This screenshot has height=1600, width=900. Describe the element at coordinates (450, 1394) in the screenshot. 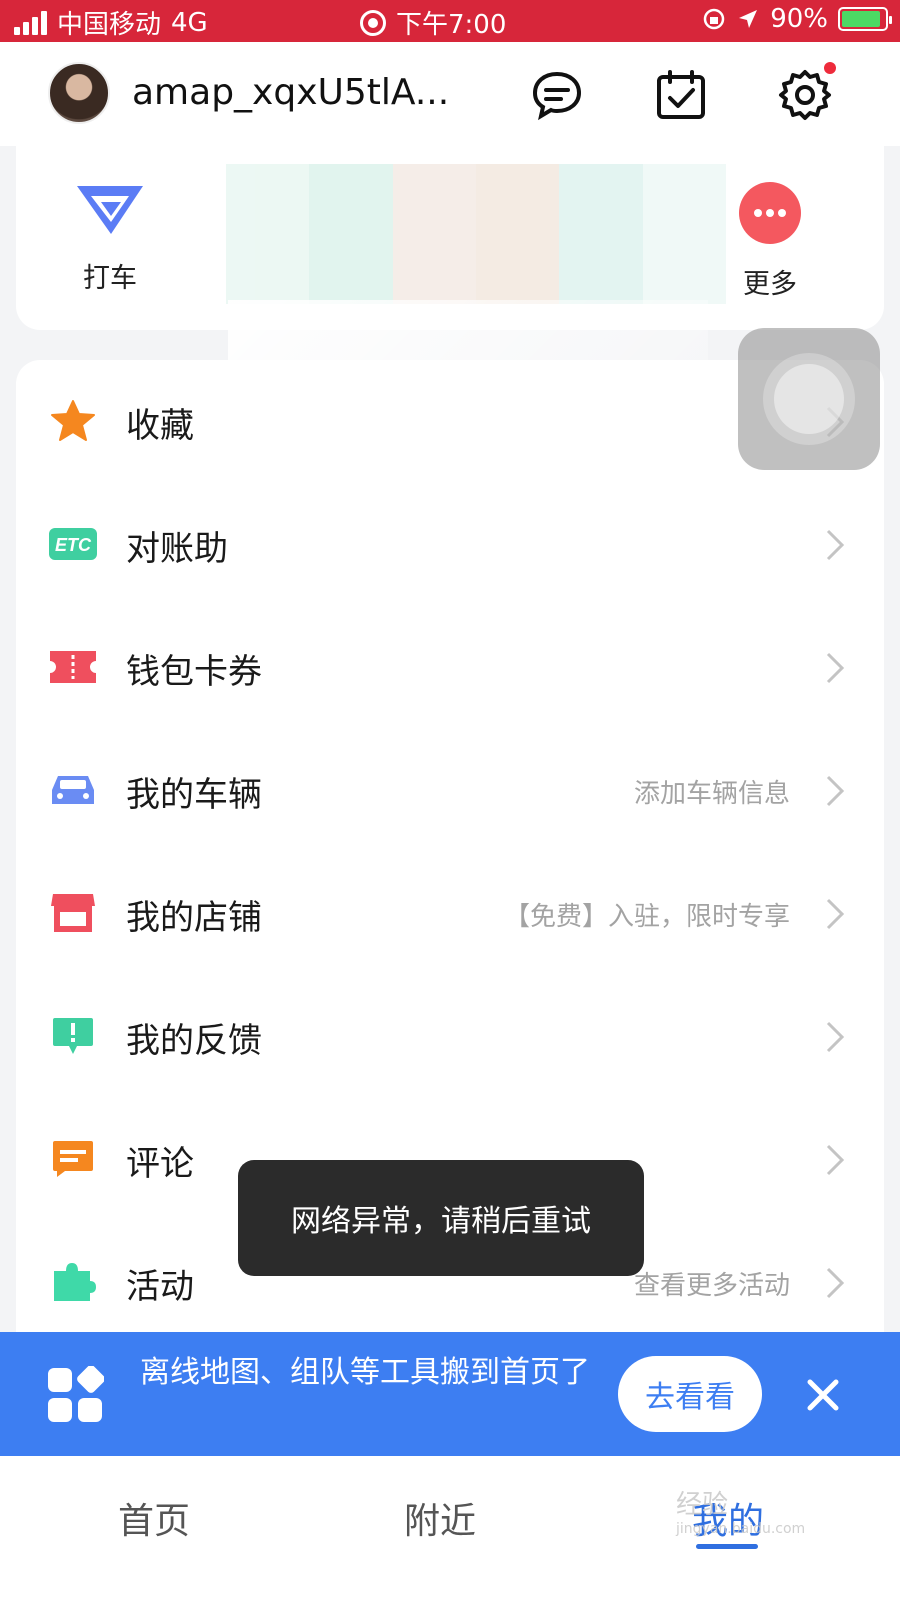

I see `tools-moved-banner: 离线地图、组队等工具搬到首页了 去看看` at that location.